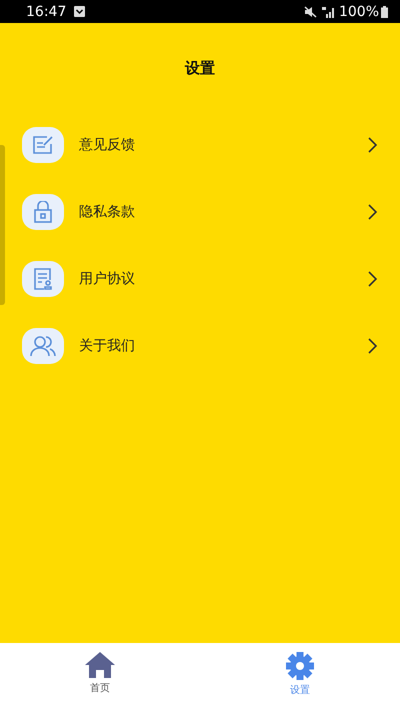  I want to click on users-icon, so click(43, 345).